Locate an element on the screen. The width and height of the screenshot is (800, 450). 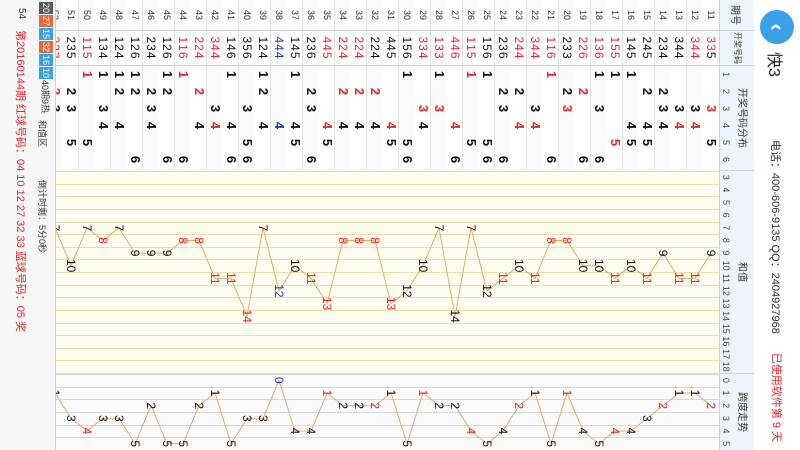
issue-number: 28 is located at coordinates (439, 15).